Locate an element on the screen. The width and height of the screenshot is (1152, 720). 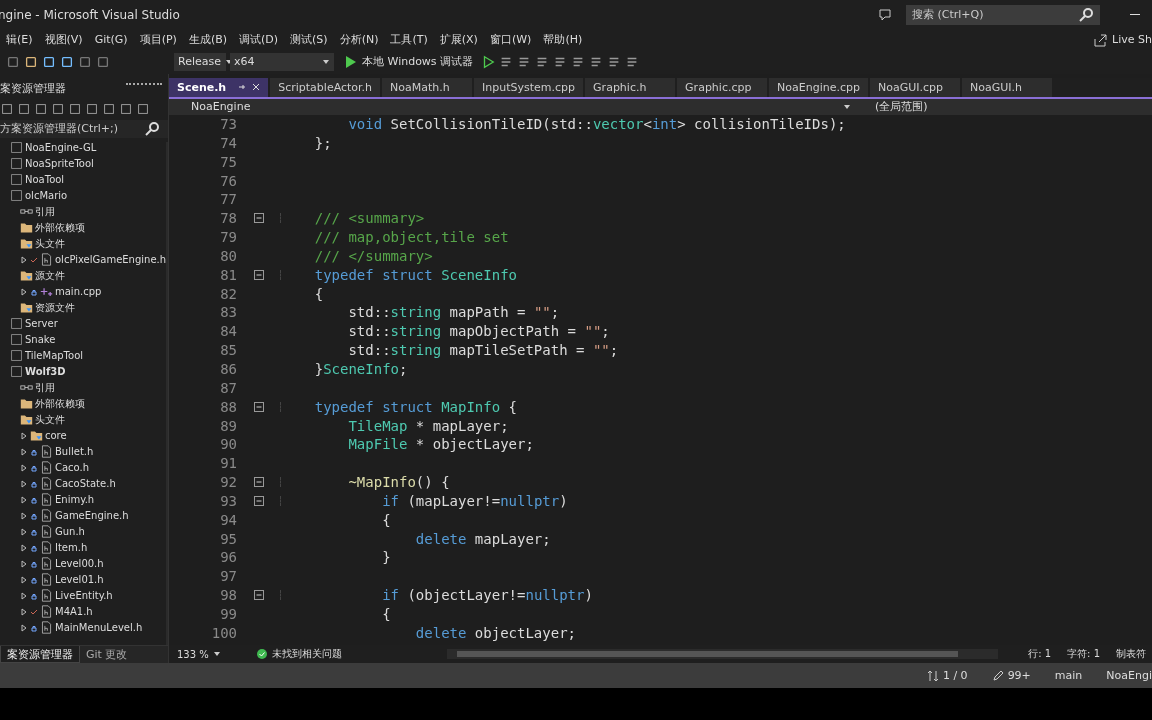
tree-item: core is located at coordinates (56, 436).